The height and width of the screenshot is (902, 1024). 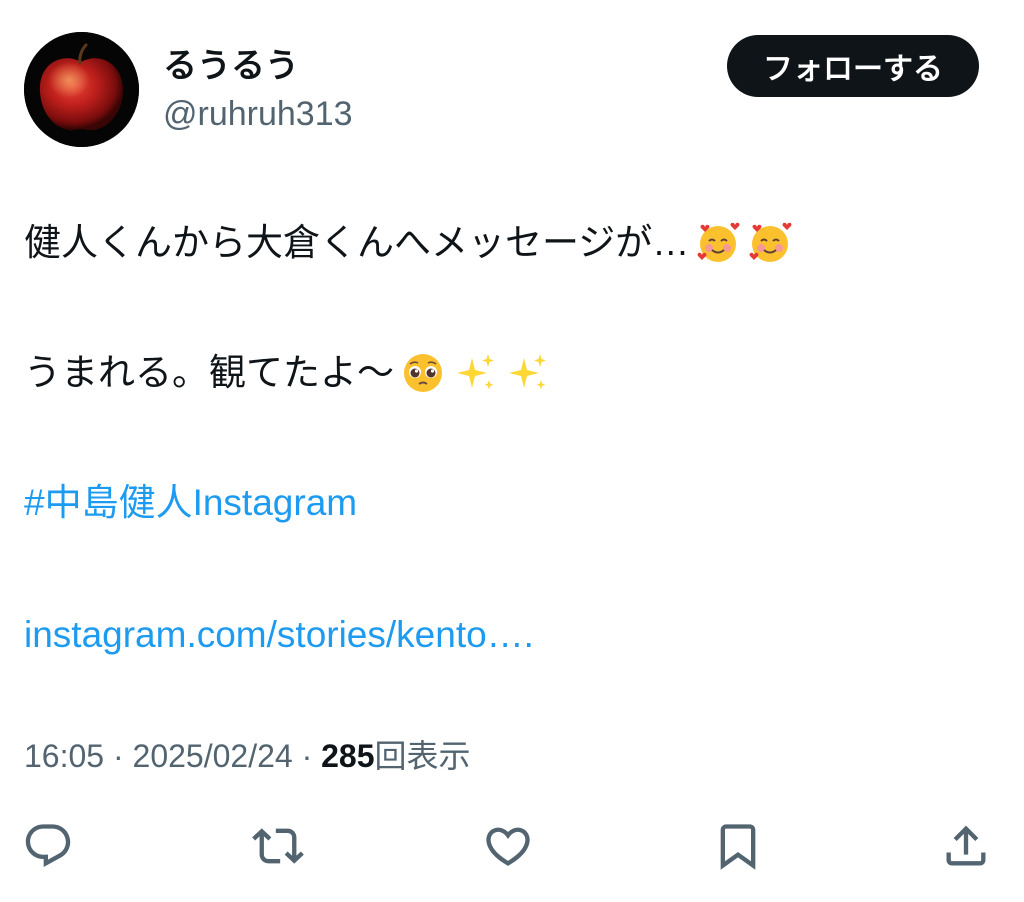 I want to click on tweet-meta: 16:05 · 2025/02/24 · 285回表示, so click(x=247, y=756).